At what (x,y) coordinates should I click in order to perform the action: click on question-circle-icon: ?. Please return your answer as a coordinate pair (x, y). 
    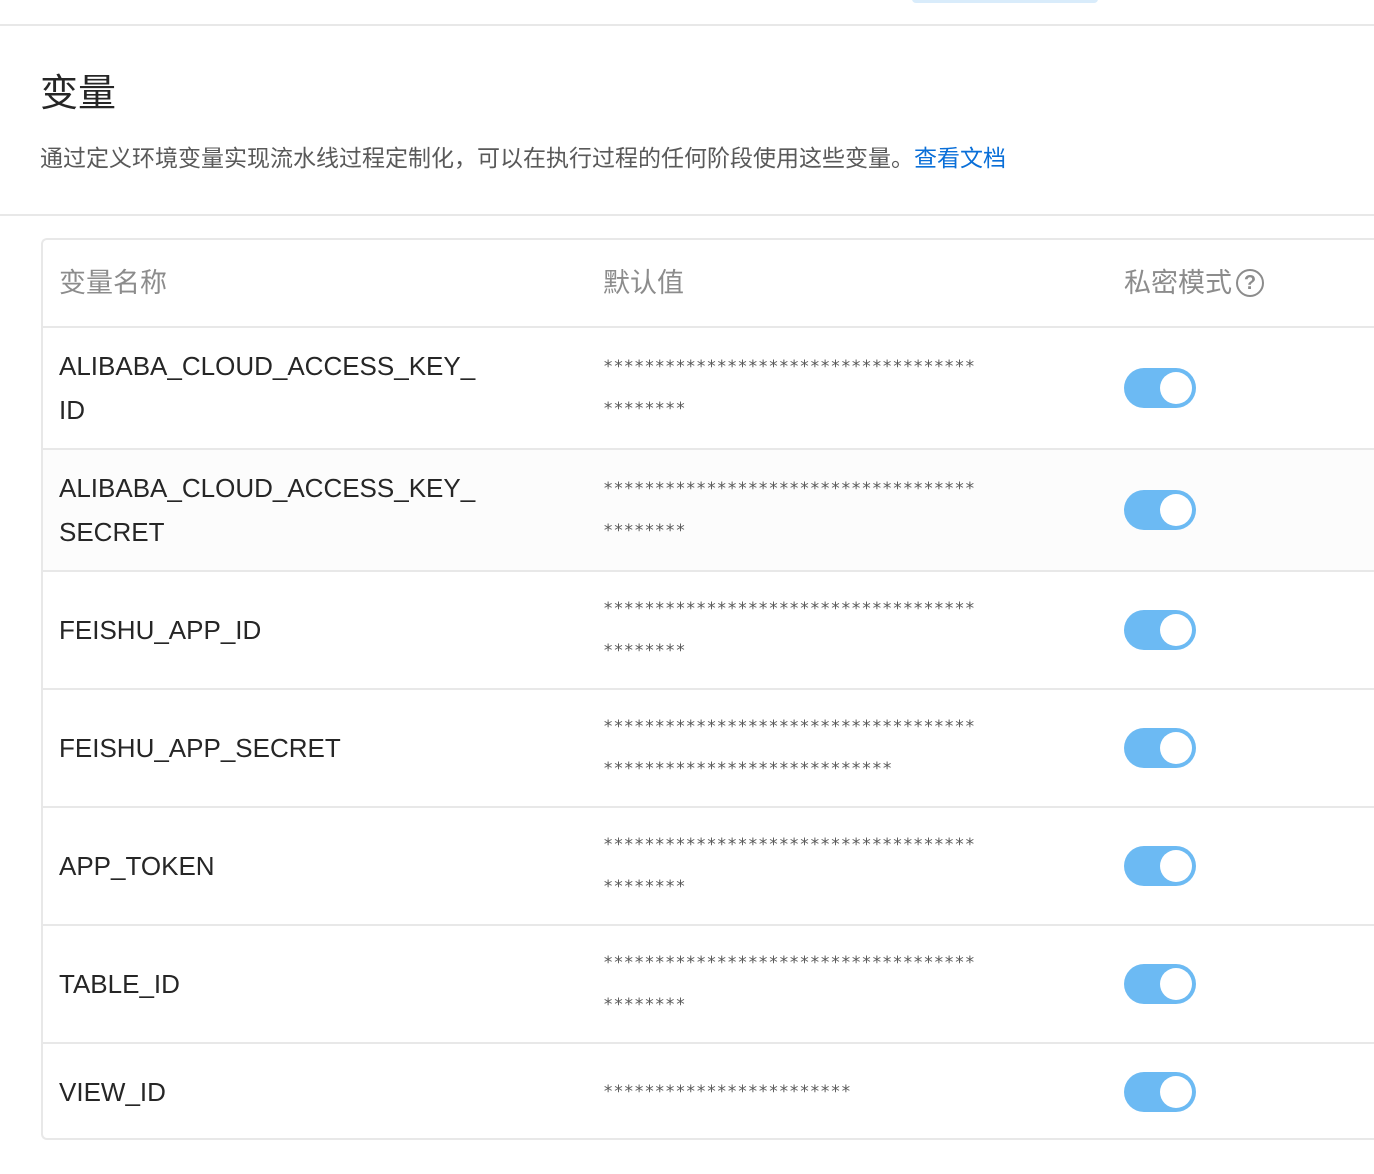
    Looking at the image, I should click on (1250, 283).